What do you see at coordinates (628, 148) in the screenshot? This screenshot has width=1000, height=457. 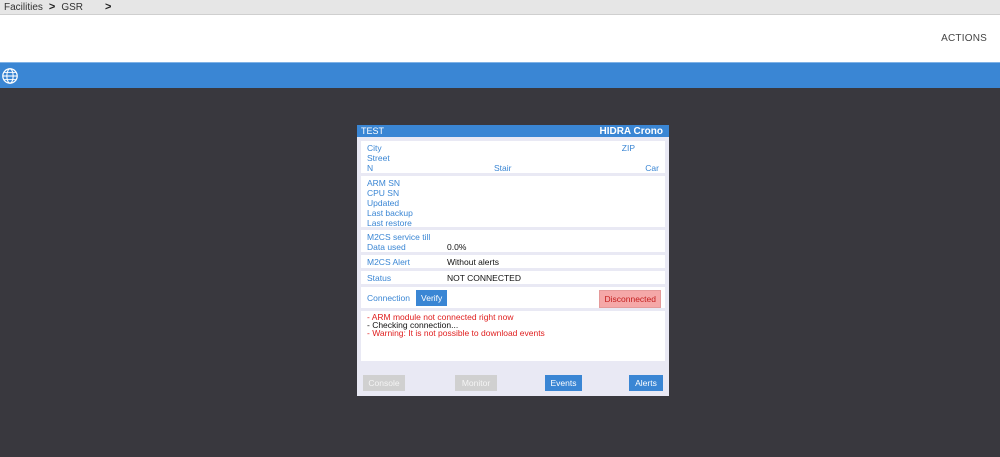 I see `zip-label: ZIP` at bounding box center [628, 148].